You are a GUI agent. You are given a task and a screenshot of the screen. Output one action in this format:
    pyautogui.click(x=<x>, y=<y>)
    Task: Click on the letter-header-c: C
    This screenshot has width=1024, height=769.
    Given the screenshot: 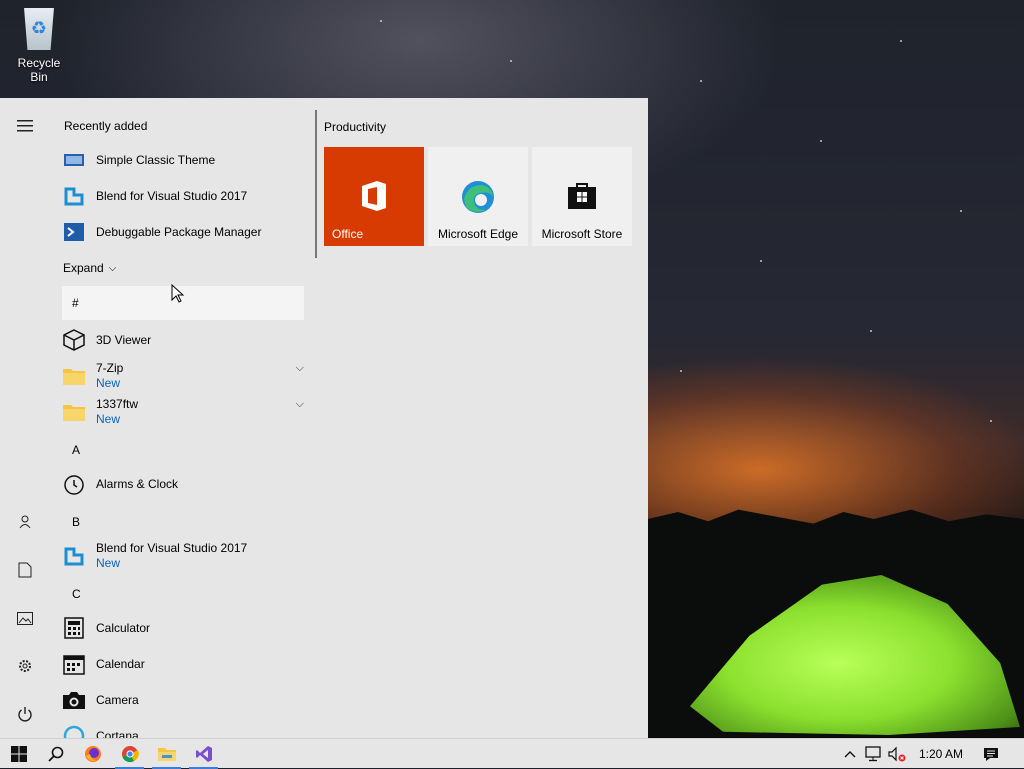 What is the action you would take?
    pyautogui.click(x=76, y=594)
    